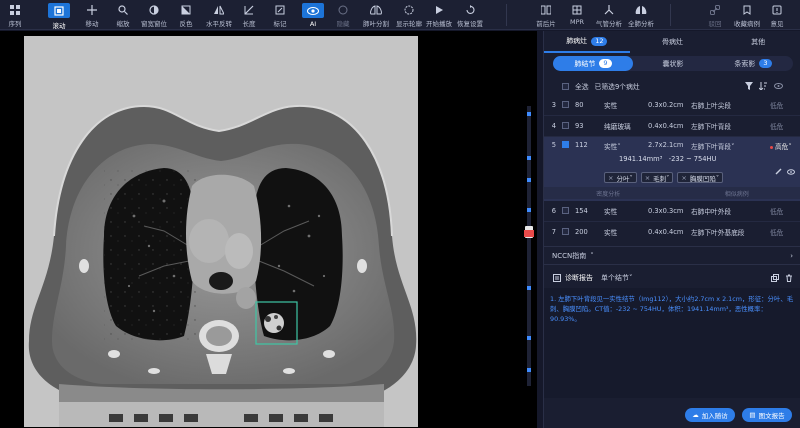  Describe the element at coordinates (587, 42) in the screenshot. I see `tab-lung-lesions: 肺病灶 12` at that location.